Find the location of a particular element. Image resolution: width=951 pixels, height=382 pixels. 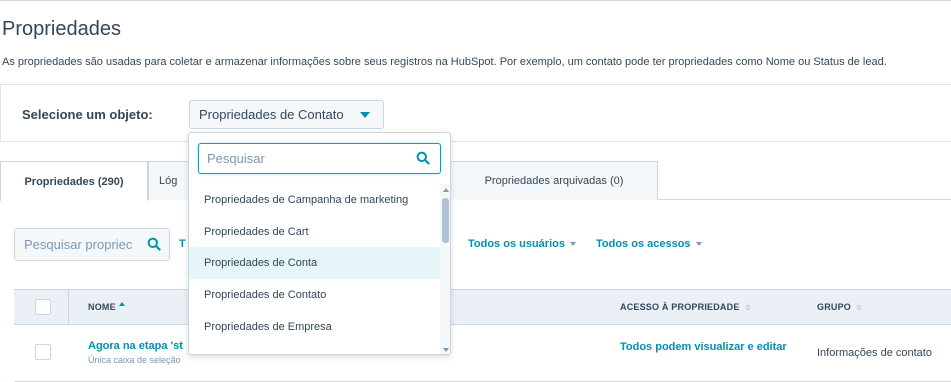

object-selector-label: Selecione um objeto: is located at coordinates (87, 114).